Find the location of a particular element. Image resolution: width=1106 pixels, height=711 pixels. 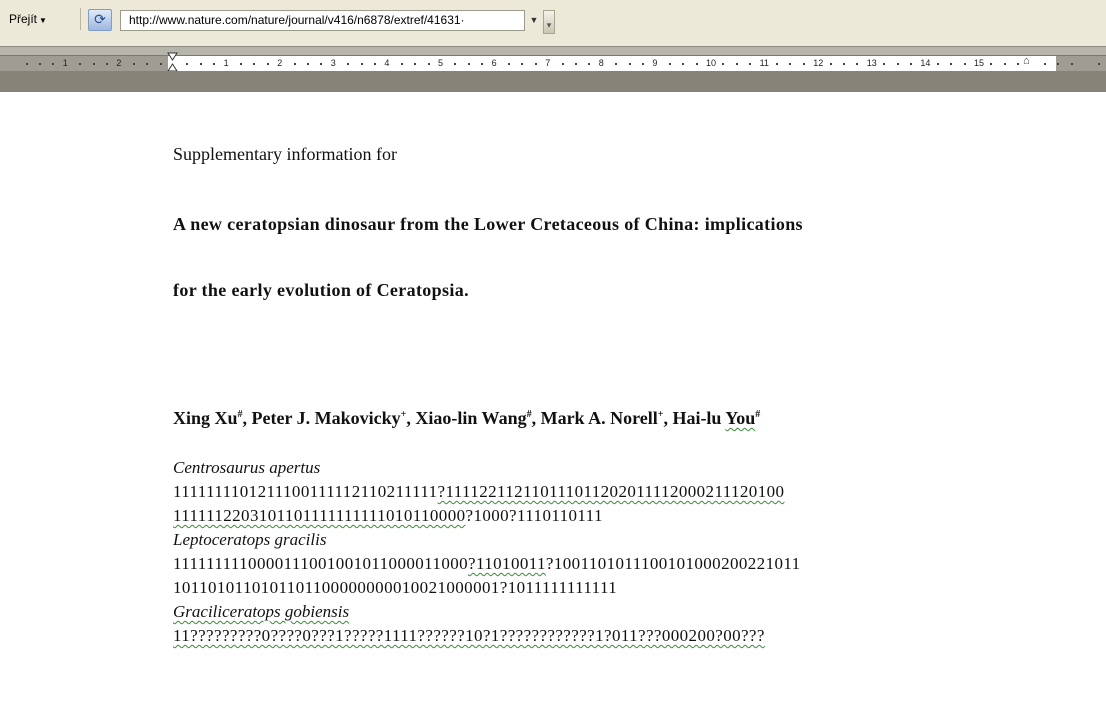

toolbar-separator is located at coordinates (80, 19).